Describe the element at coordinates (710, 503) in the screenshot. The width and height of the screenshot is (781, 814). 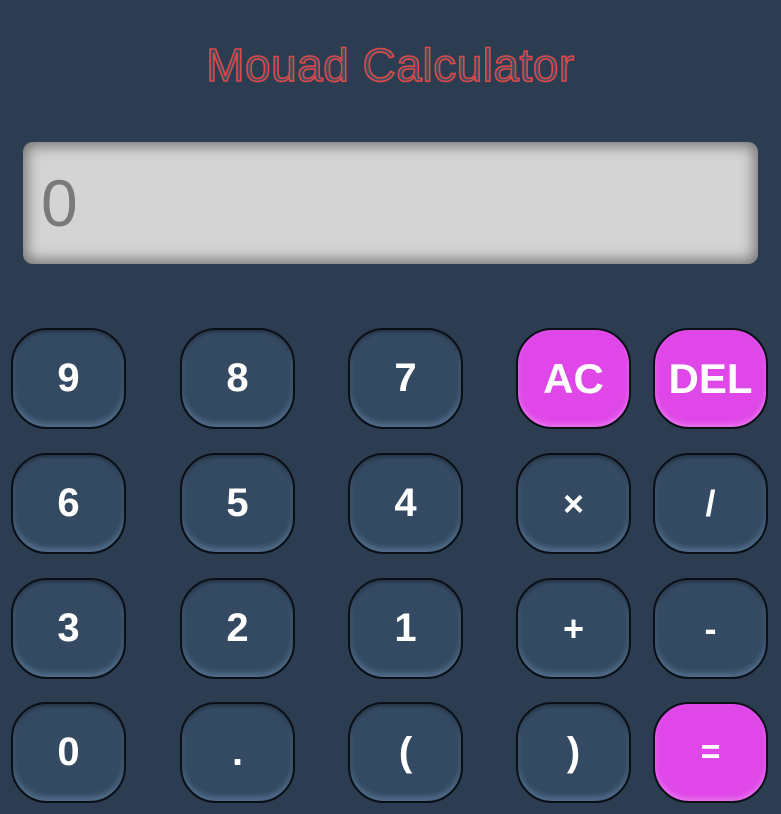
I see `divide-button: /` at that location.